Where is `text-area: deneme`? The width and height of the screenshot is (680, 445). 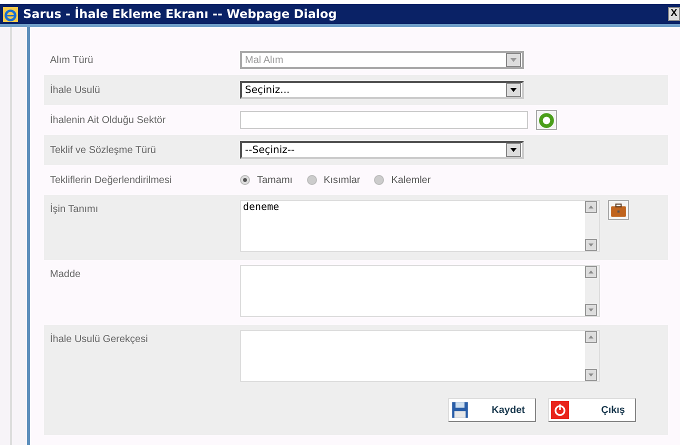 text-area: deneme is located at coordinates (420, 226).